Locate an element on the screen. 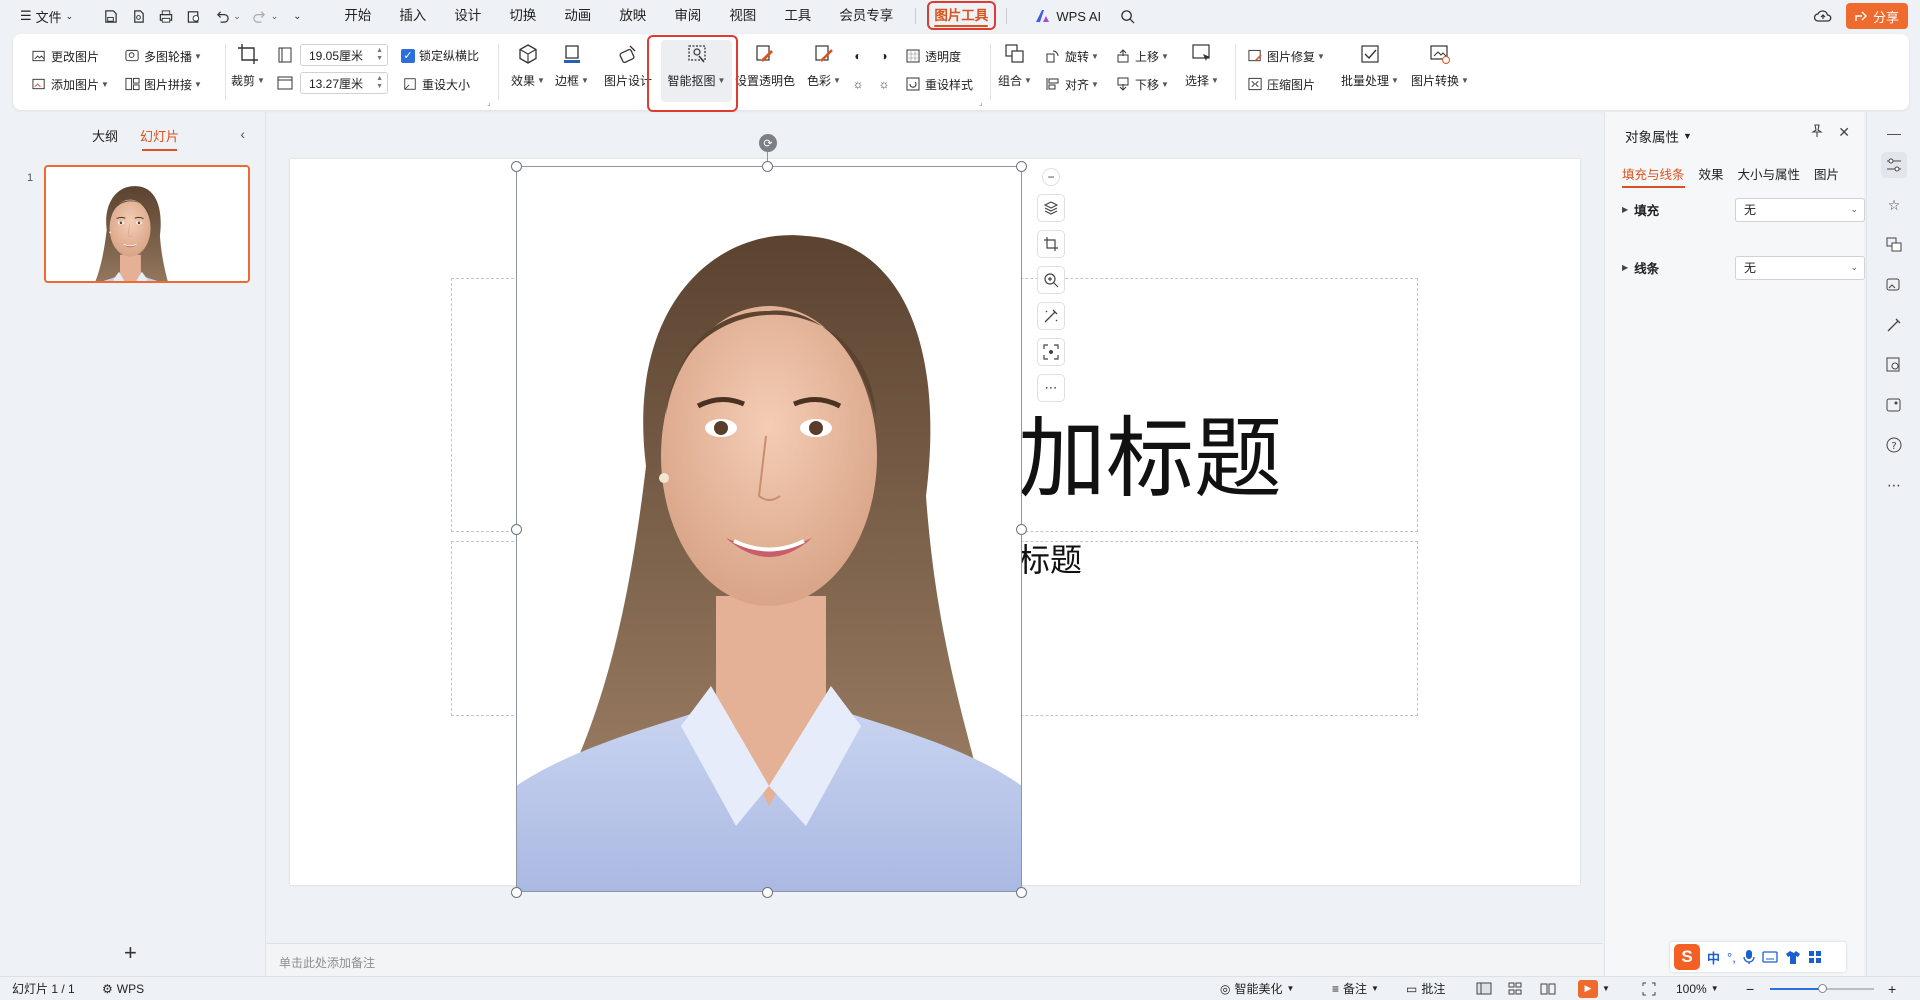 This screenshot has height=1000, width=1920. ime-logo: S is located at coordinates (1687, 957).